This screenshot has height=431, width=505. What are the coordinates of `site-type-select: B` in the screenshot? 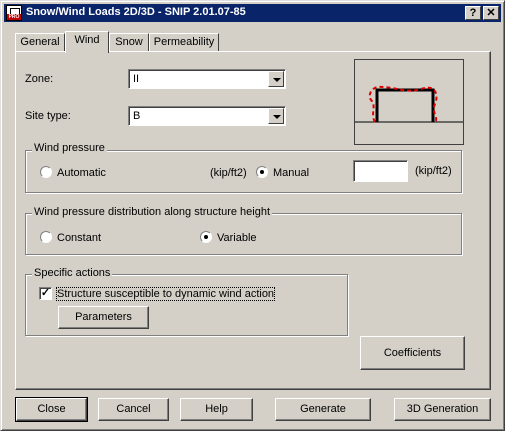 It's located at (207, 116).